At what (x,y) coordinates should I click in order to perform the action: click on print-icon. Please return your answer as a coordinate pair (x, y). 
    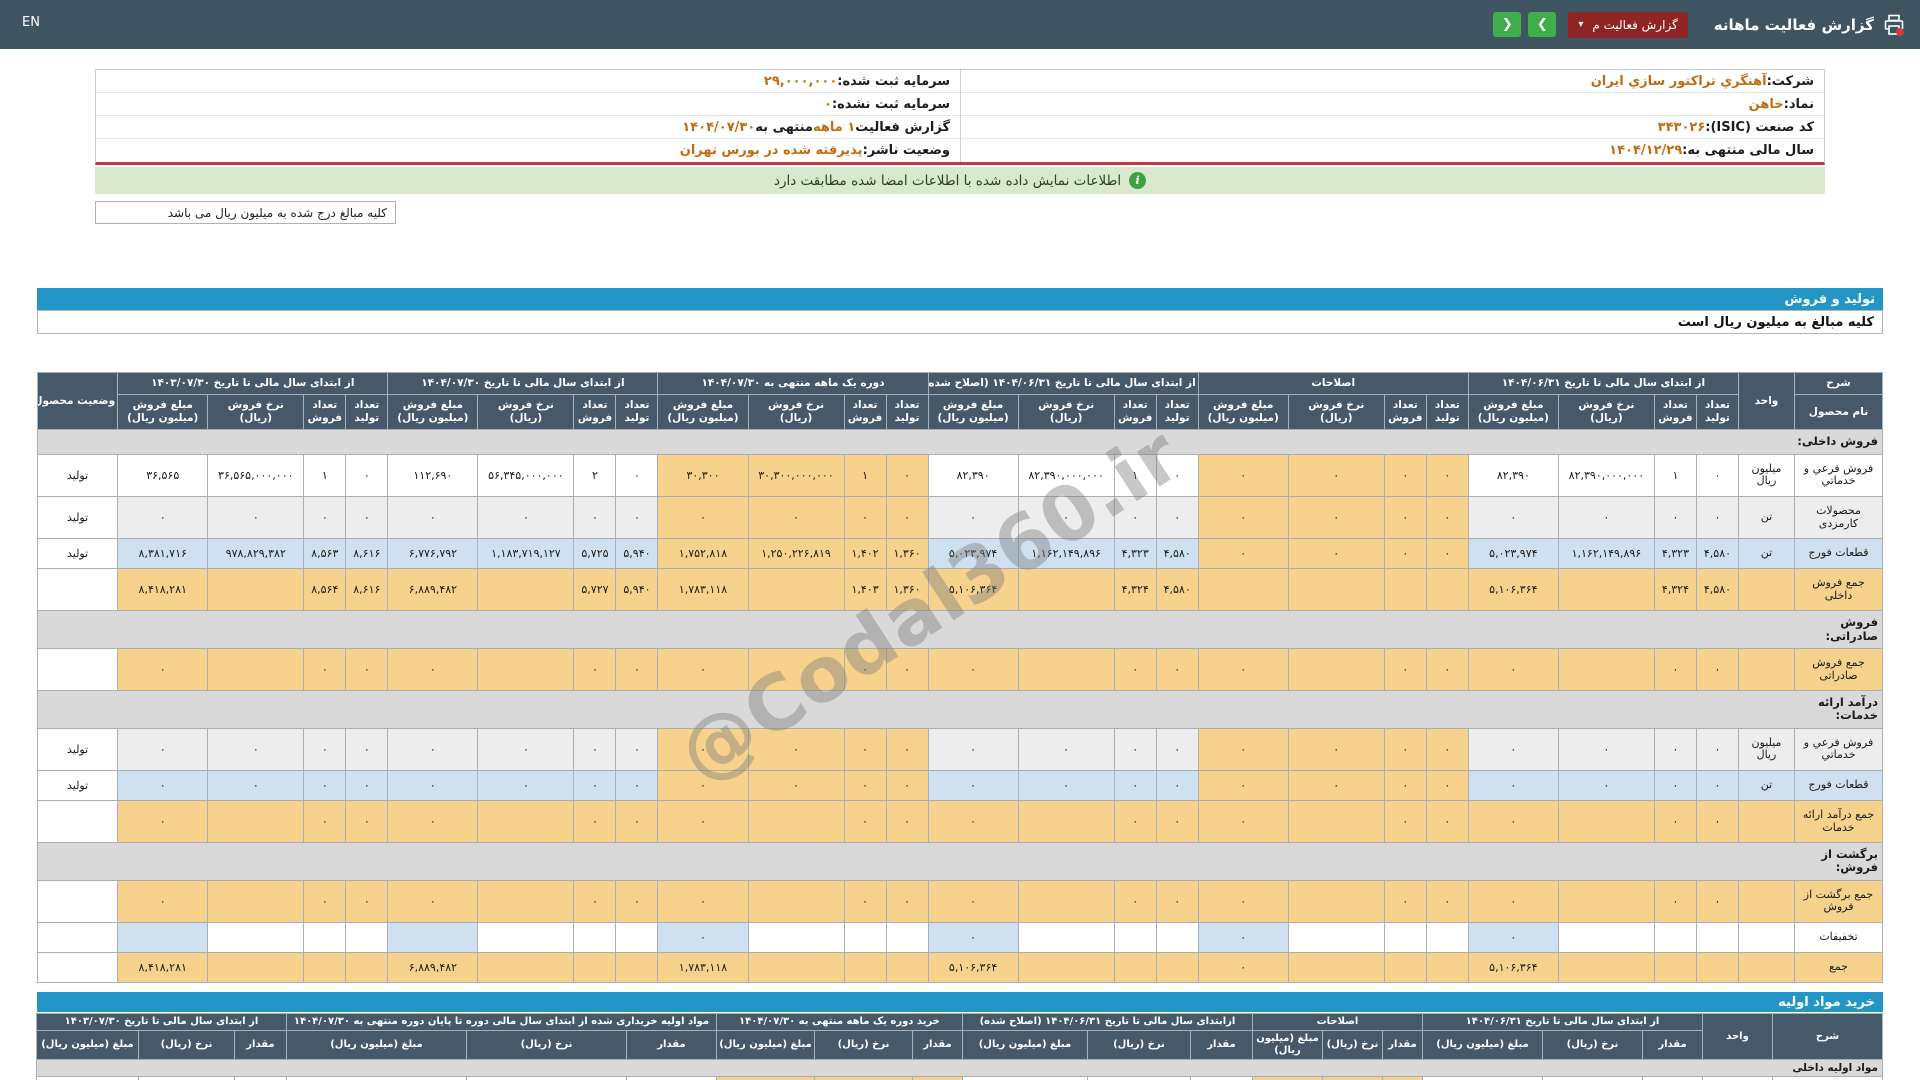
    Looking at the image, I should click on (1894, 25).